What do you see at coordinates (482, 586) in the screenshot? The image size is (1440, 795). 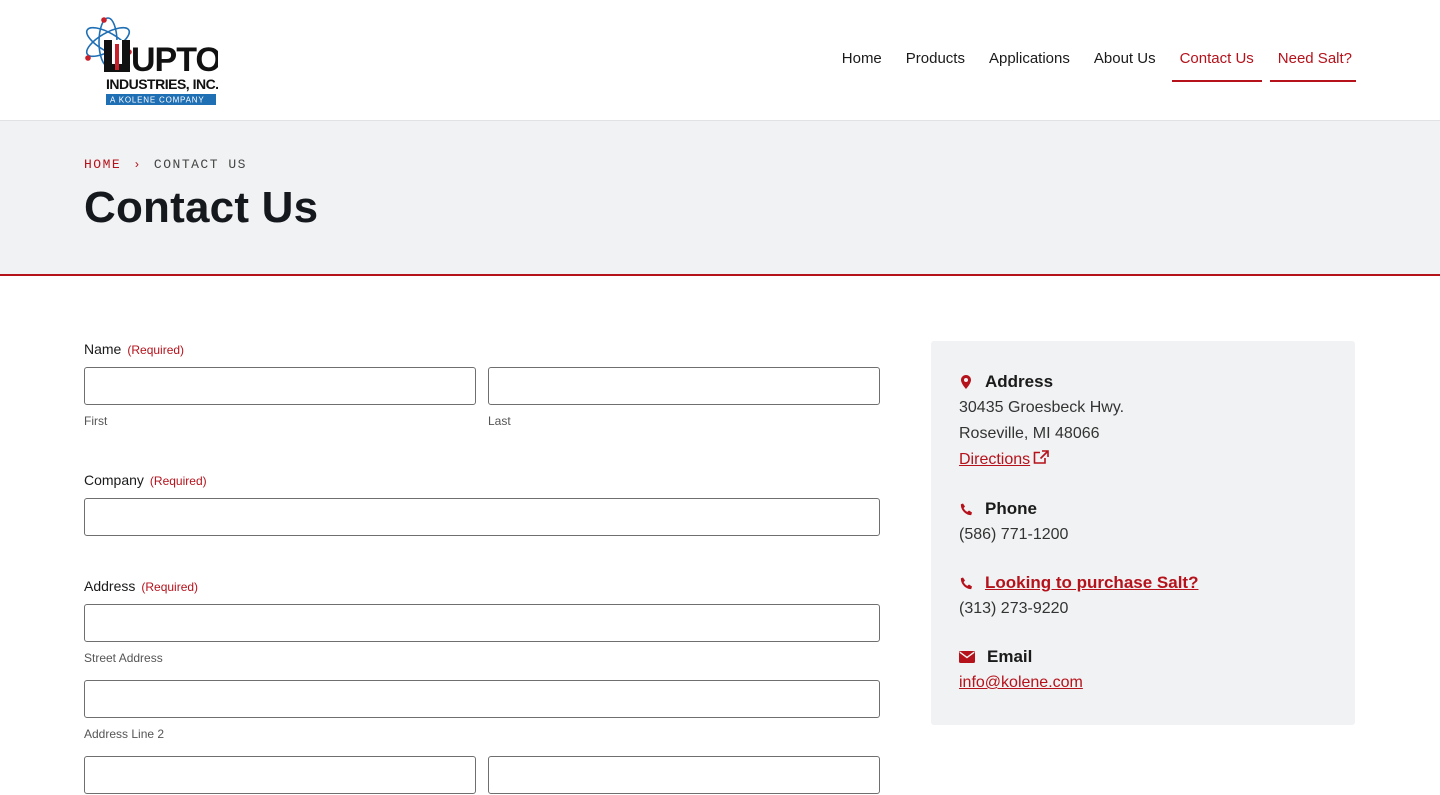 I see `address-label: Address (Required)` at bounding box center [482, 586].